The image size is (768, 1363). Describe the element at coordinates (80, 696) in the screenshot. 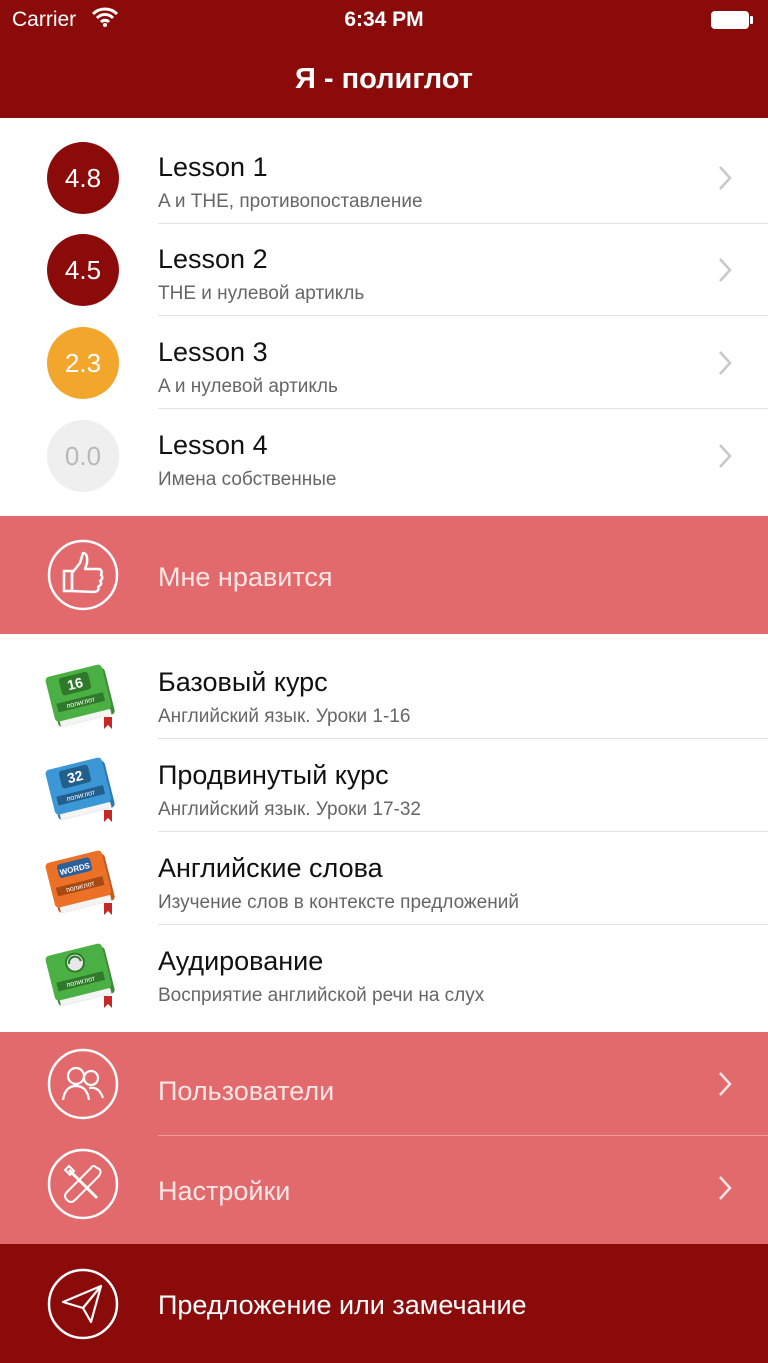

I see `book-16-icon: 16 полиглот` at that location.